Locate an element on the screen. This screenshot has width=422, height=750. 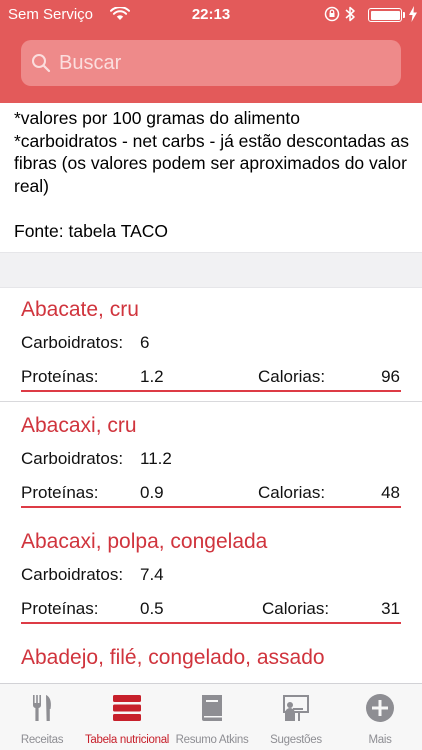
food-name: Abadejo, filé, congelado, assado is located at coordinates (173, 657).